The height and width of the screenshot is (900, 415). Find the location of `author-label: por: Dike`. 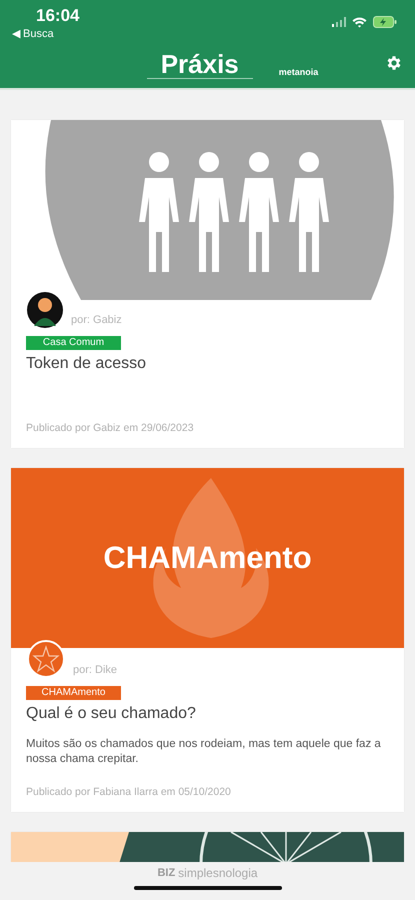

author-label: por: Dike is located at coordinates (95, 671).